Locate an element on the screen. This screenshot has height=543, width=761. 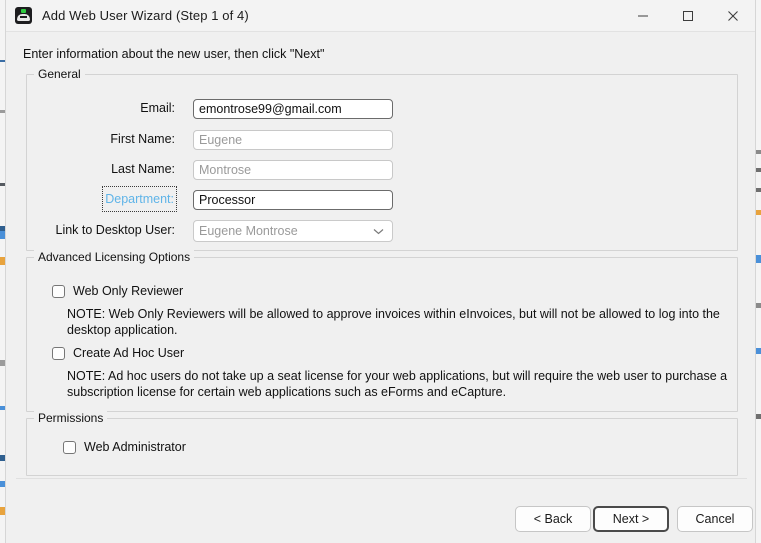
background-window-right-edge is located at coordinates (758, 271).